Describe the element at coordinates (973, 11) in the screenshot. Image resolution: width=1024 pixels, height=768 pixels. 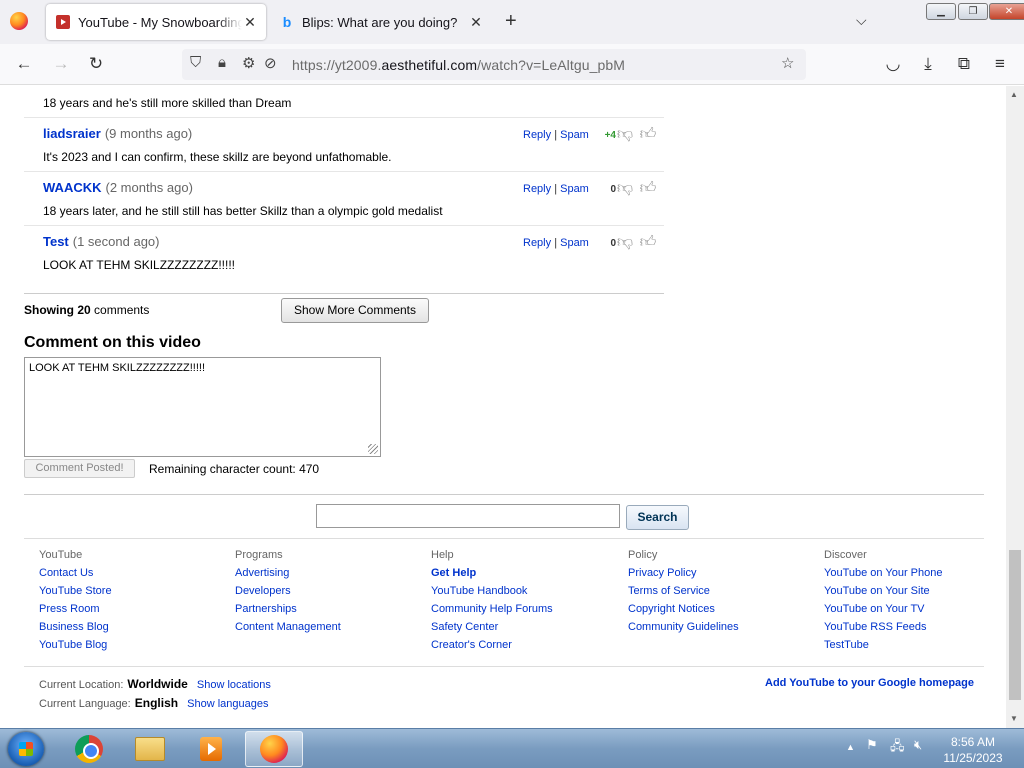
I see `restore-icon: ❐` at that location.